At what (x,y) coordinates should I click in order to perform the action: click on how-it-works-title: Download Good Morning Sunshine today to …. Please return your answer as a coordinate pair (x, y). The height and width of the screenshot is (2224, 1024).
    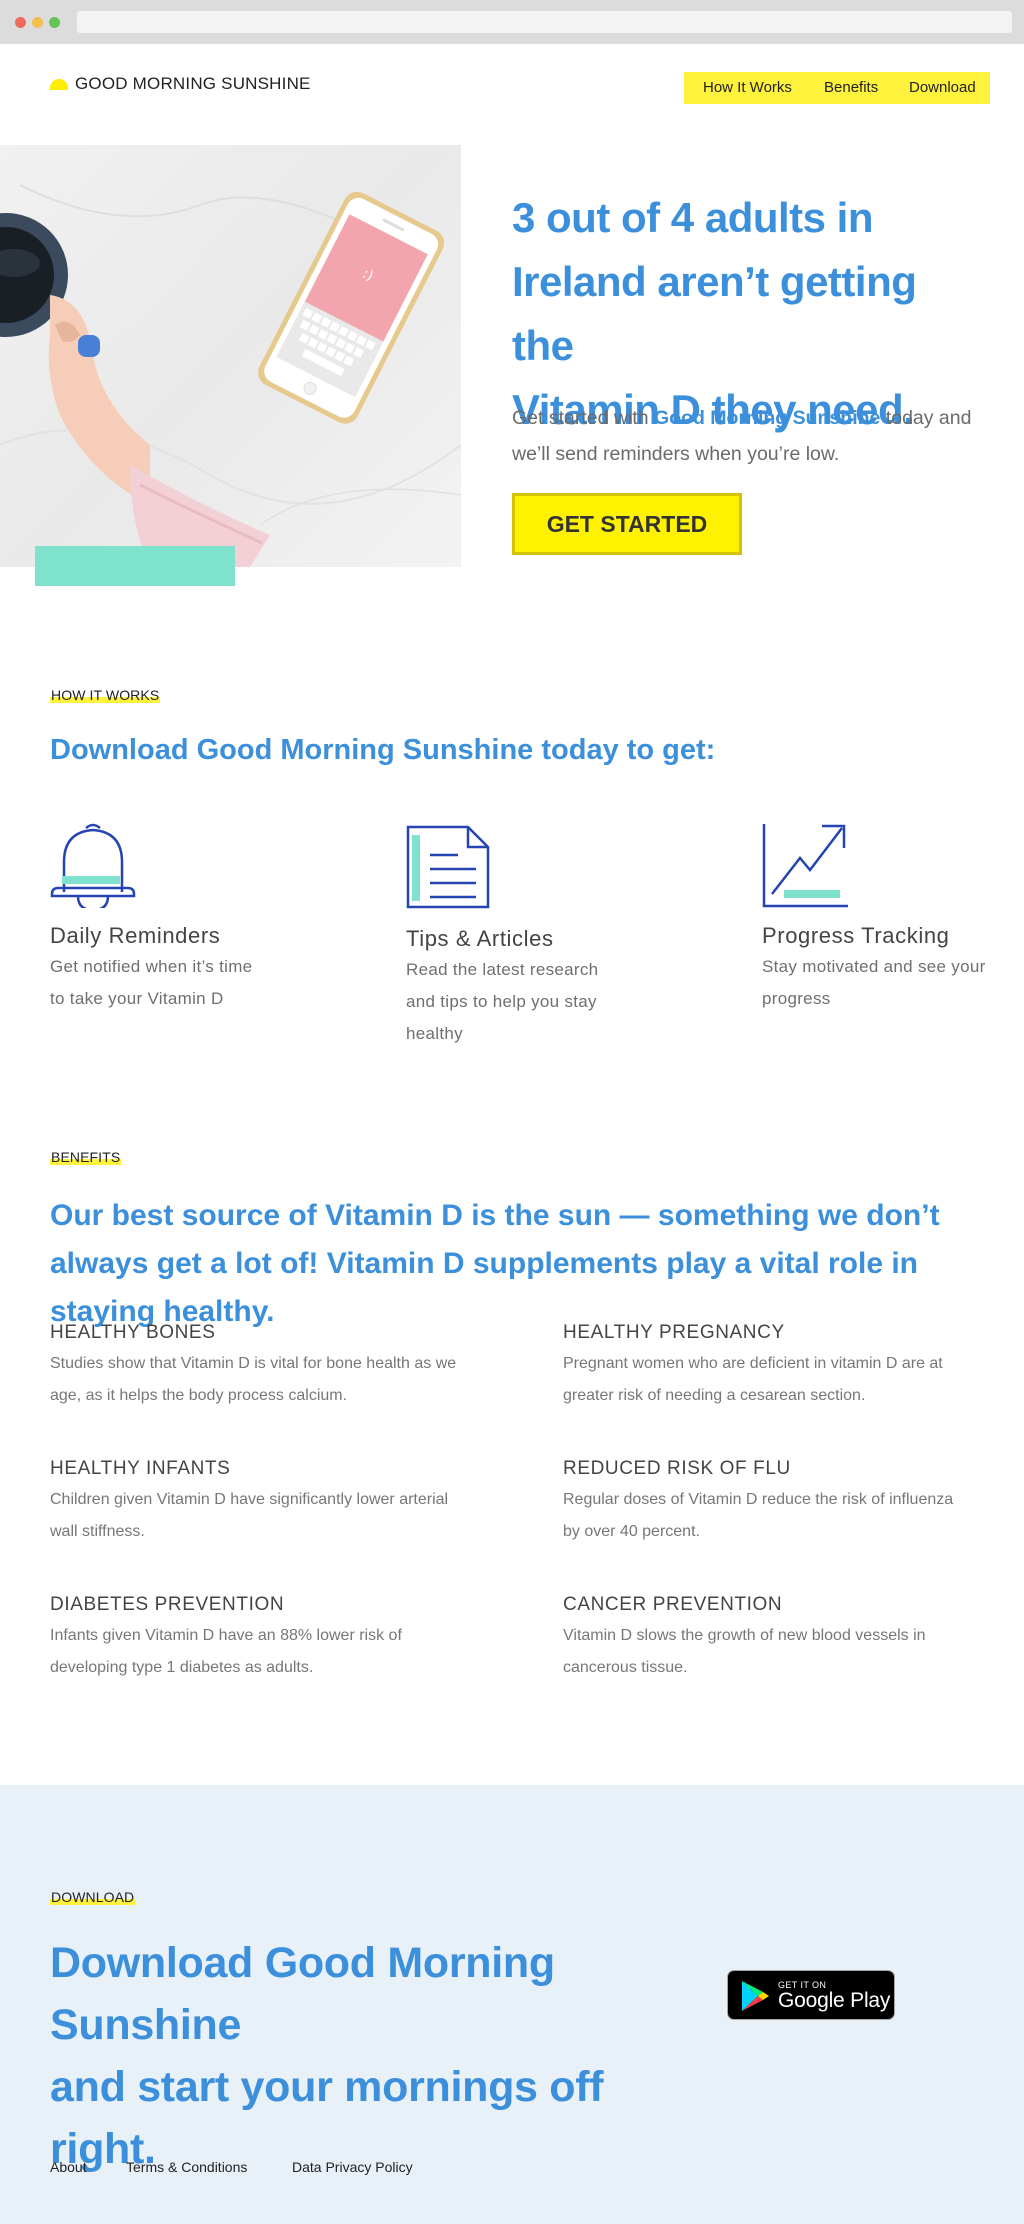
    Looking at the image, I should click on (383, 750).